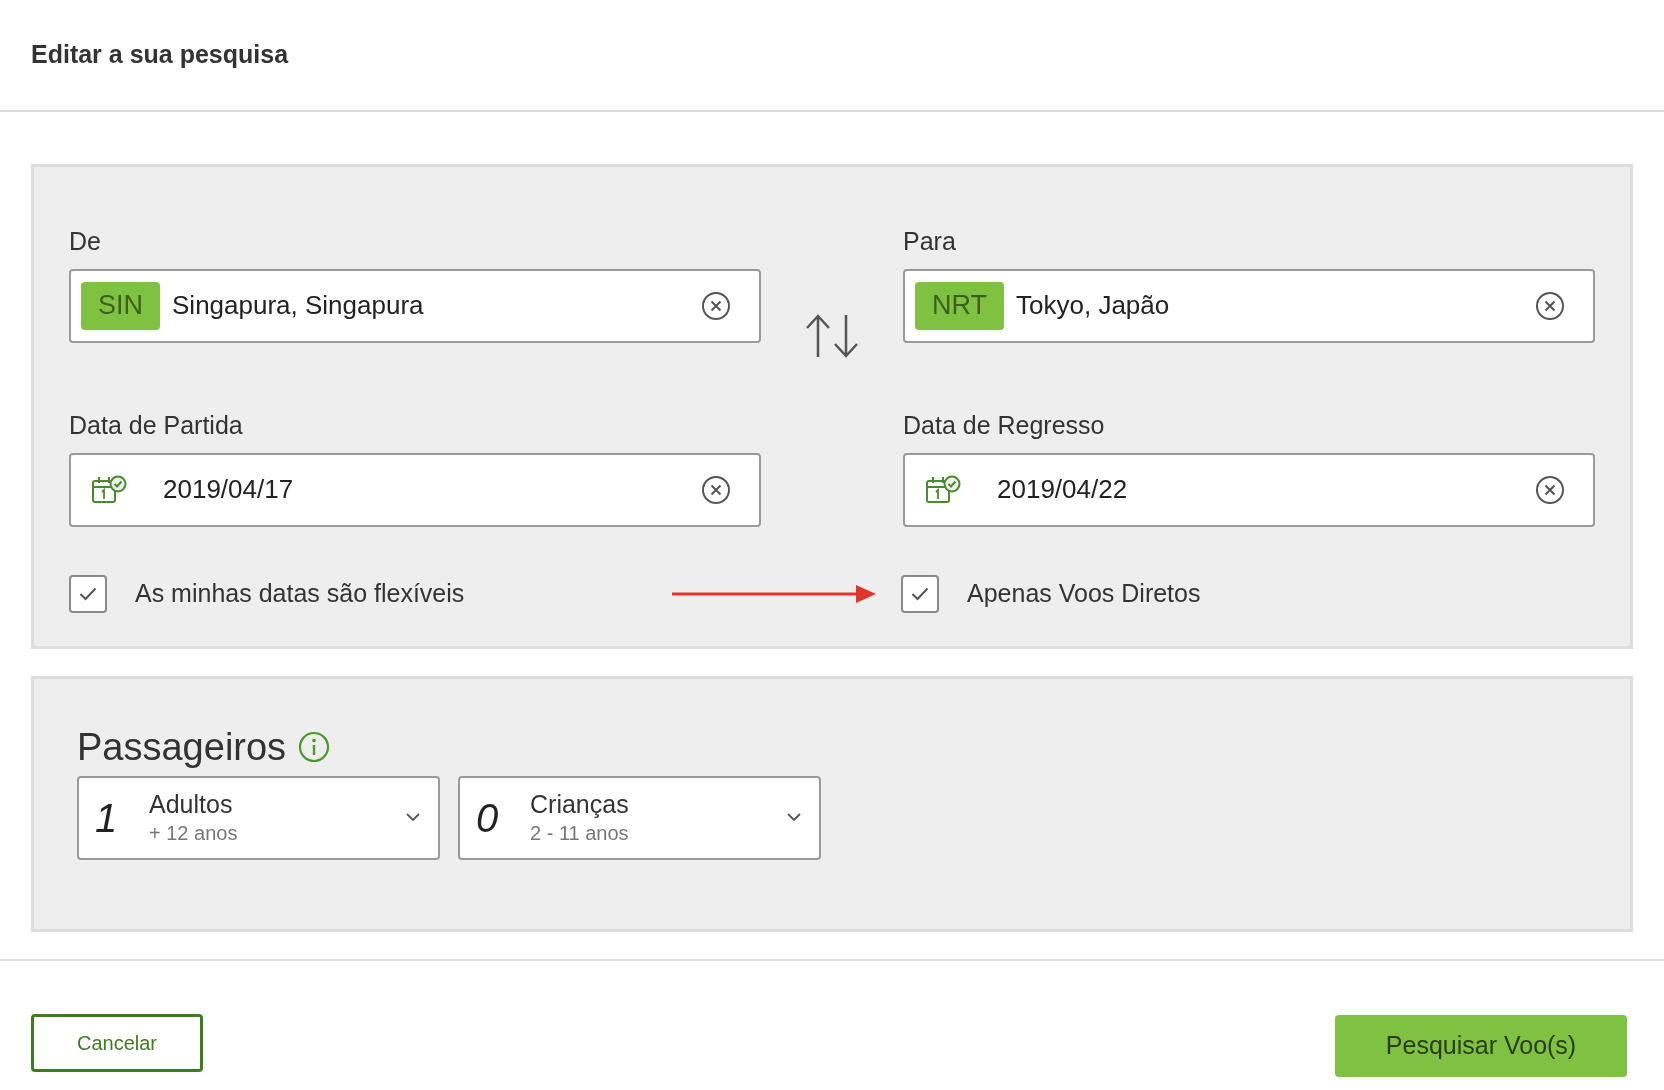 The width and height of the screenshot is (1664, 1090). I want to click on location-field: NRT Tokyo, Japão, so click(1249, 305).